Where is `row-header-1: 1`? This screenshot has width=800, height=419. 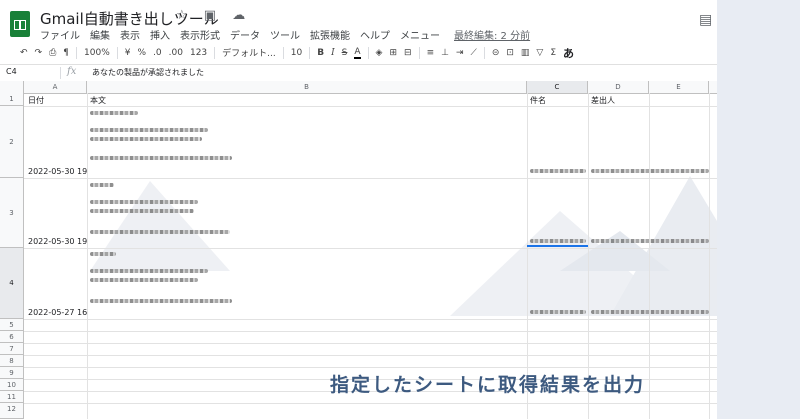
row-header-1: 1 is located at coordinates (12, 99).